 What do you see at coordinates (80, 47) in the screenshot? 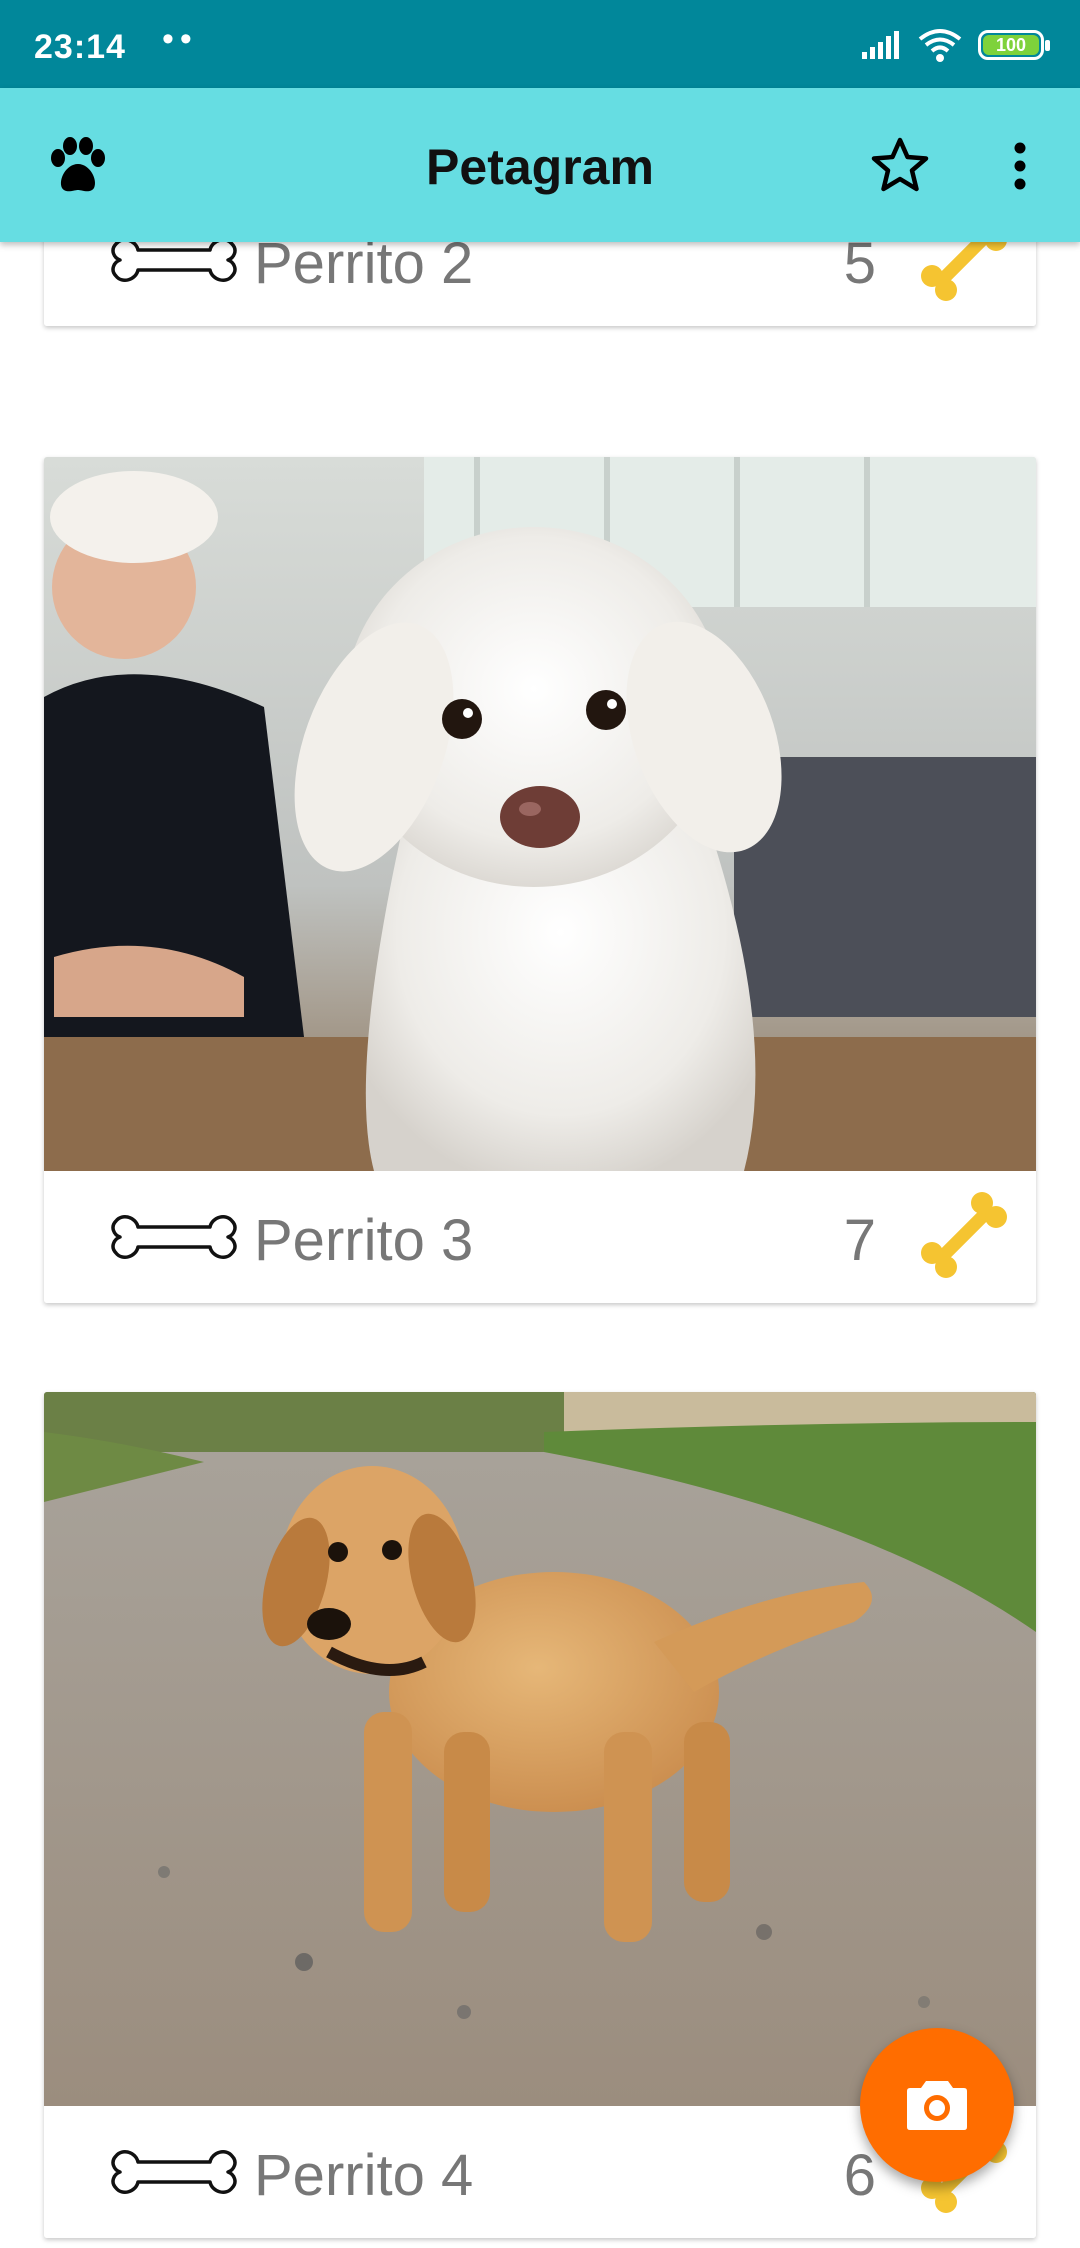
I see `status-time: 23:14` at bounding box center [80, 47].